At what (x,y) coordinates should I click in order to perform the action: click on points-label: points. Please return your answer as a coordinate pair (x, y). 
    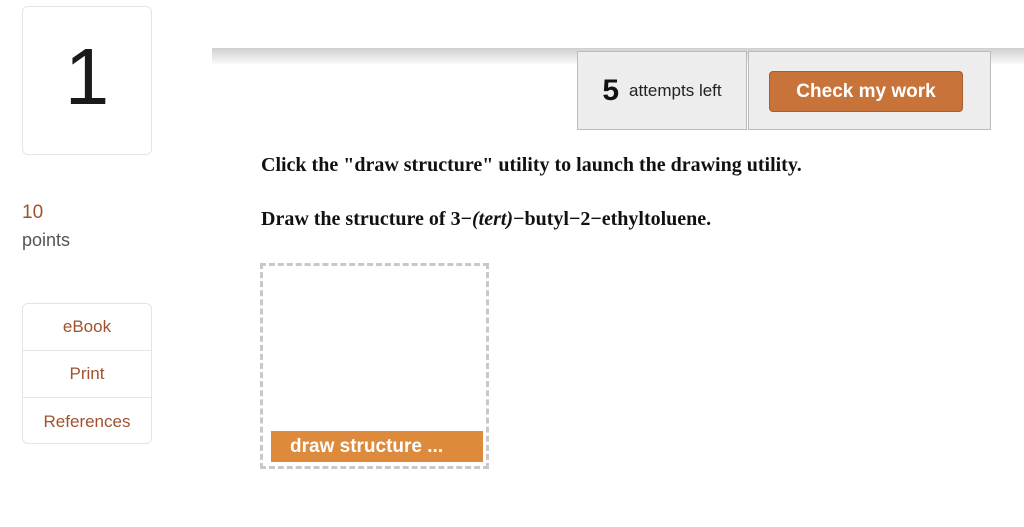
    Looking at the image, I should click on (46, 240).